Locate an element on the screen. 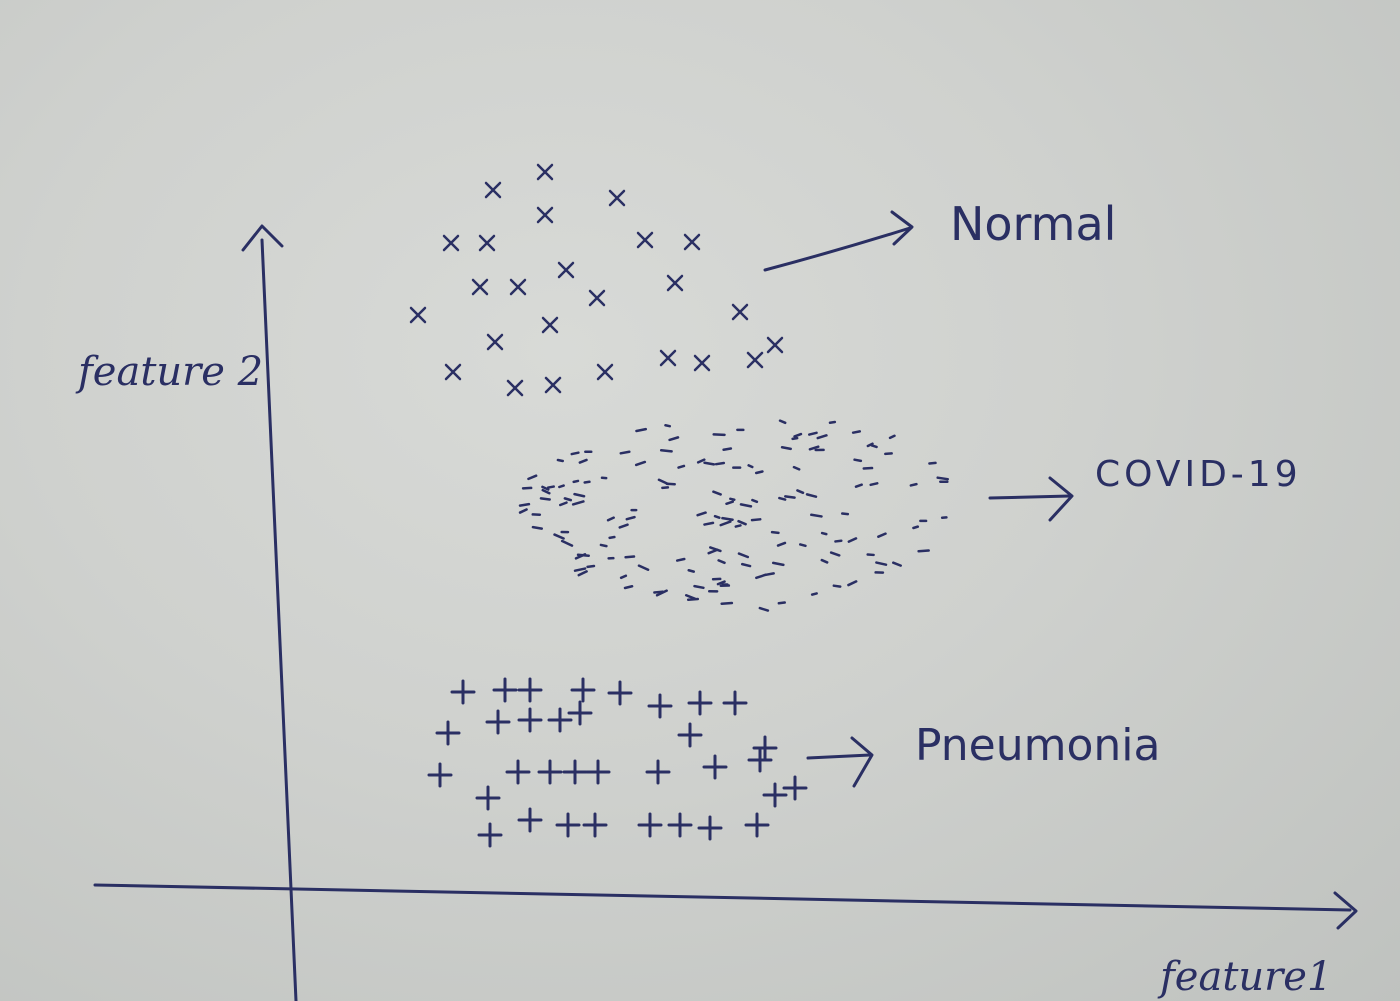 The width and height of the screenshot is (1400, 1001). cluster-label-pneumonia: Pneumonia is located at coordinates (1037, 745).